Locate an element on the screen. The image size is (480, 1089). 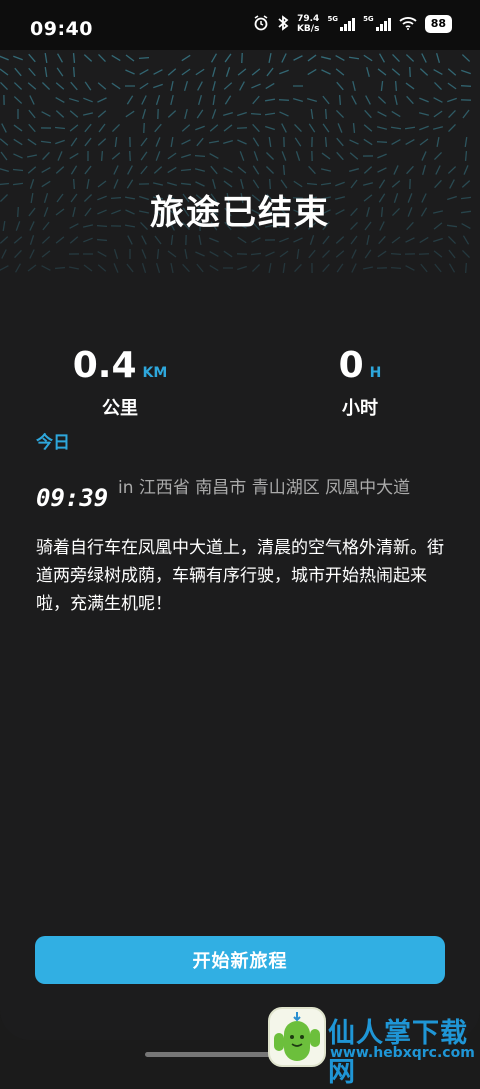
duration-value: 0 is located at coordinates (351, 365).